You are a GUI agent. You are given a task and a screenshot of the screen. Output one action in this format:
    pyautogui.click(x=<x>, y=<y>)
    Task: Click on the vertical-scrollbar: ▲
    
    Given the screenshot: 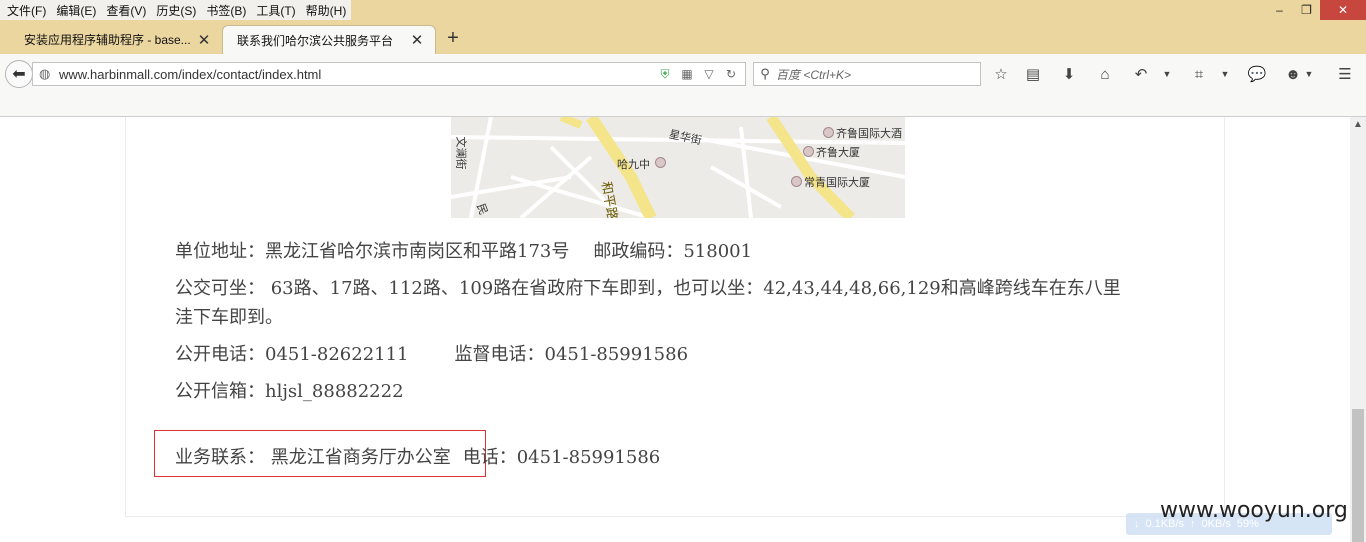 What is the action you would take?
    pyautogui.click(x=1358, y=329)
    